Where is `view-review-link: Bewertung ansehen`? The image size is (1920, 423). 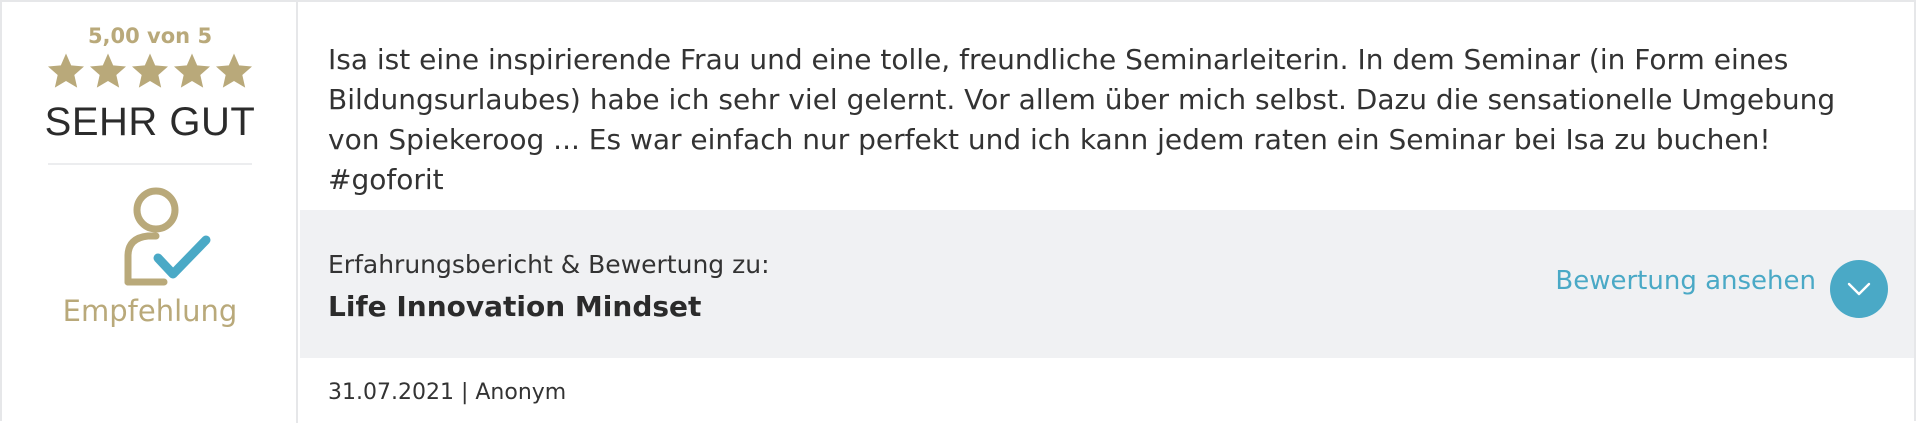 view-review-link: Bewertung ansehen is located at coordinates (1685, 281).